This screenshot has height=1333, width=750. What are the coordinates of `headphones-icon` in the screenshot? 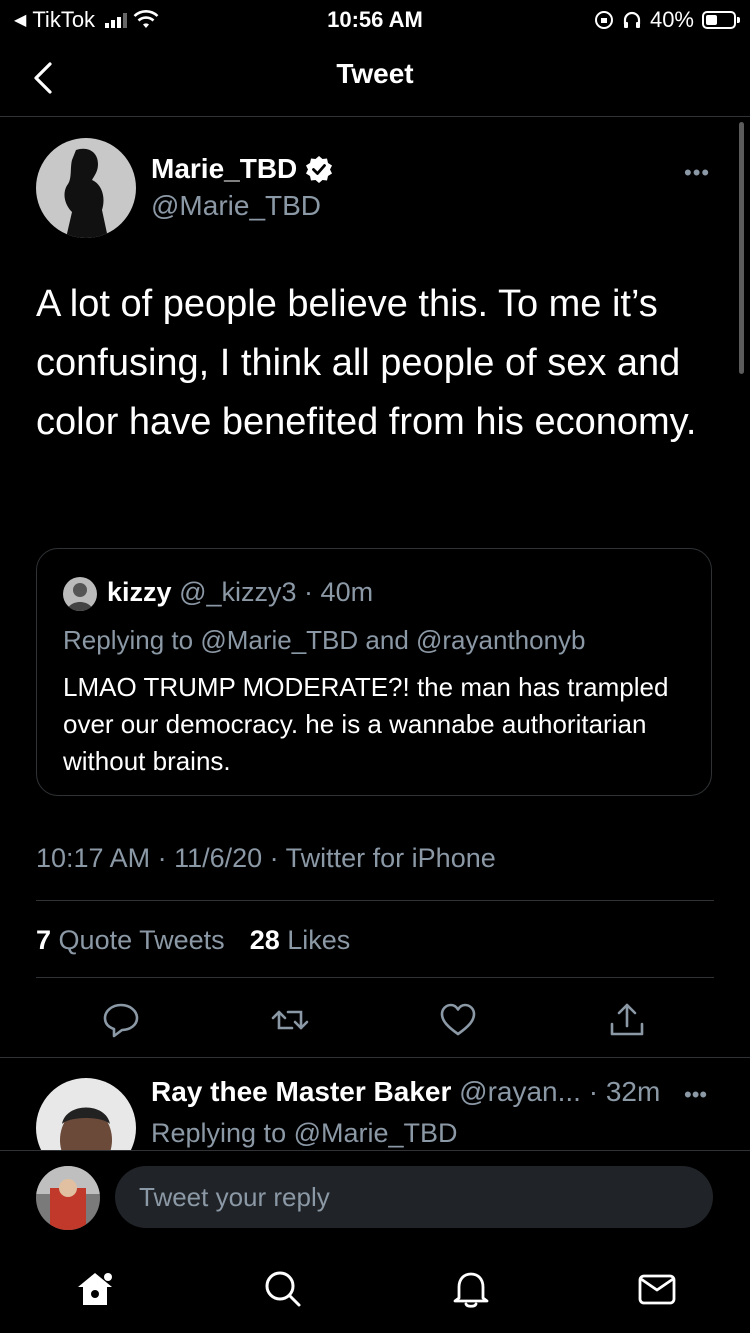 It's located at (632, 19).